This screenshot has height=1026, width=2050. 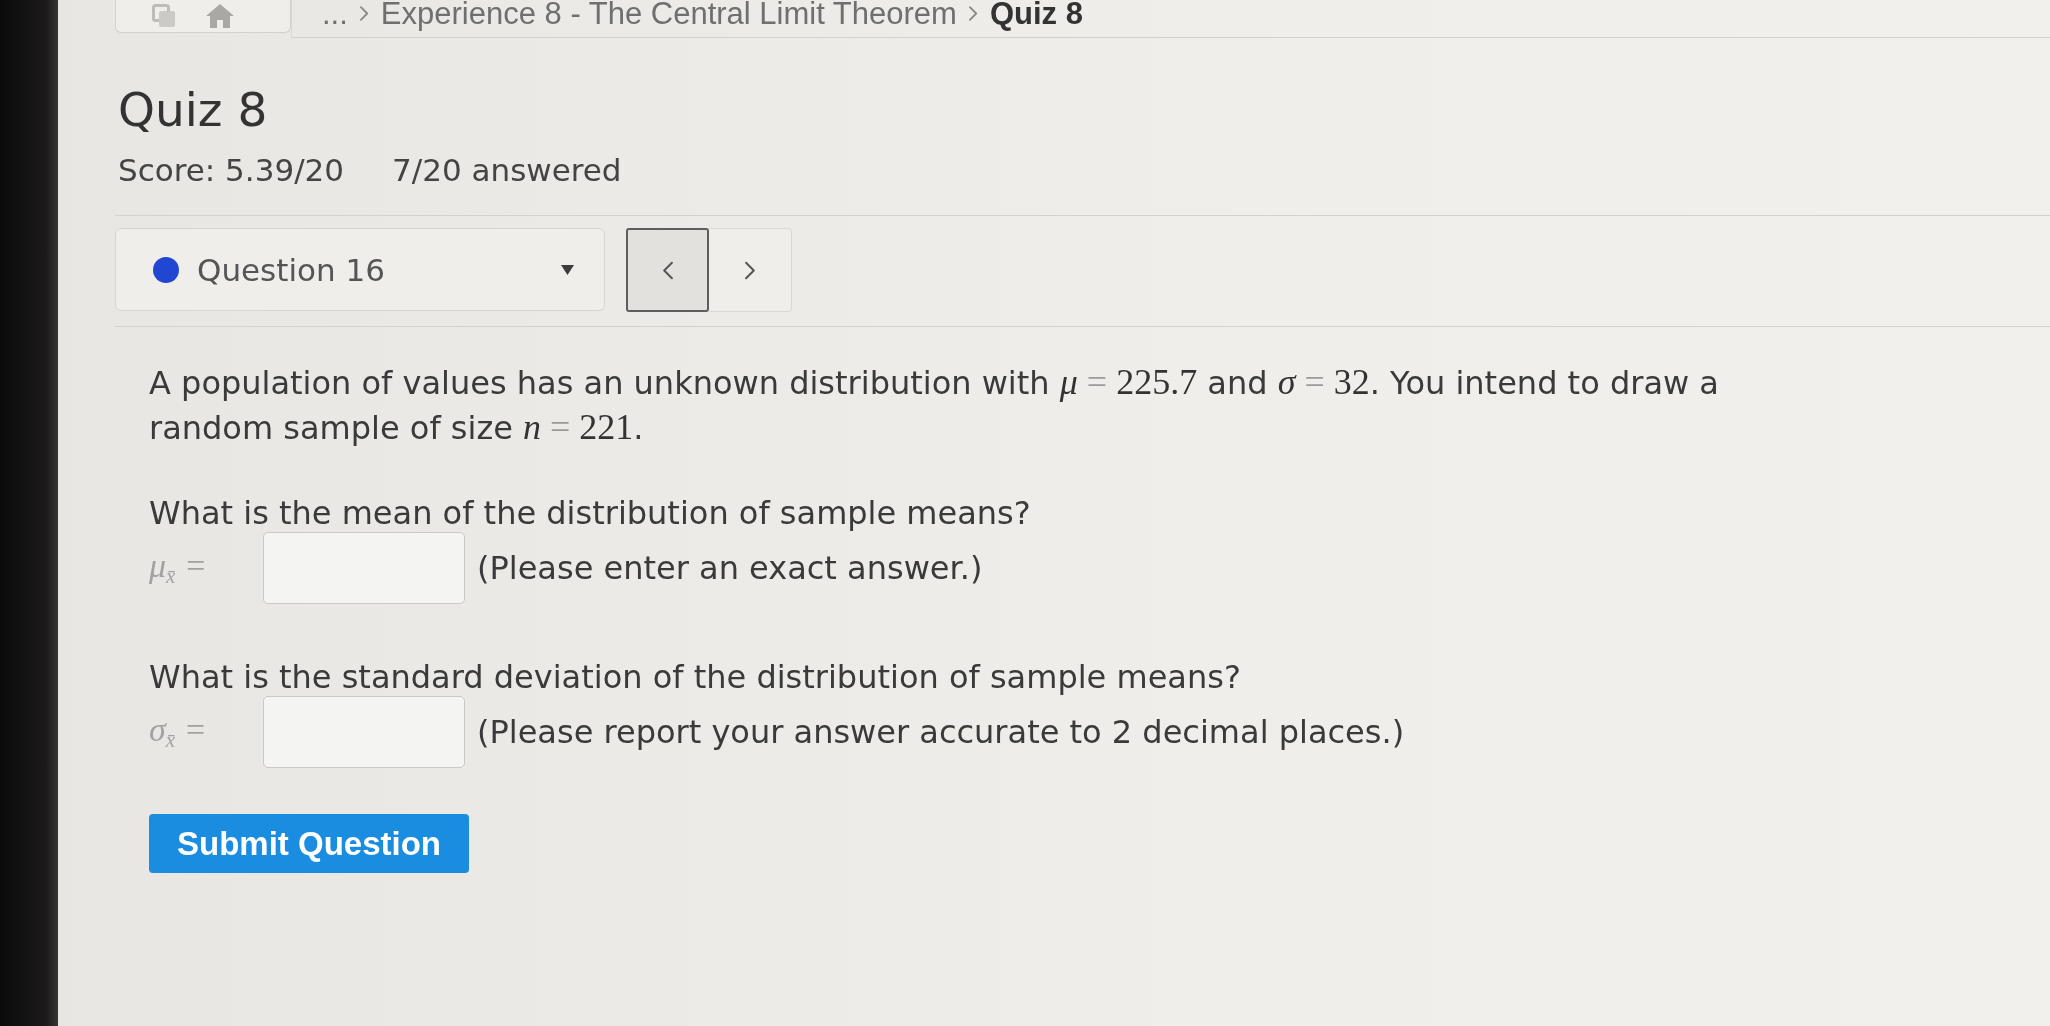 I want to click on score-text: Score: 5.39/20, so click(x=231, y=170).